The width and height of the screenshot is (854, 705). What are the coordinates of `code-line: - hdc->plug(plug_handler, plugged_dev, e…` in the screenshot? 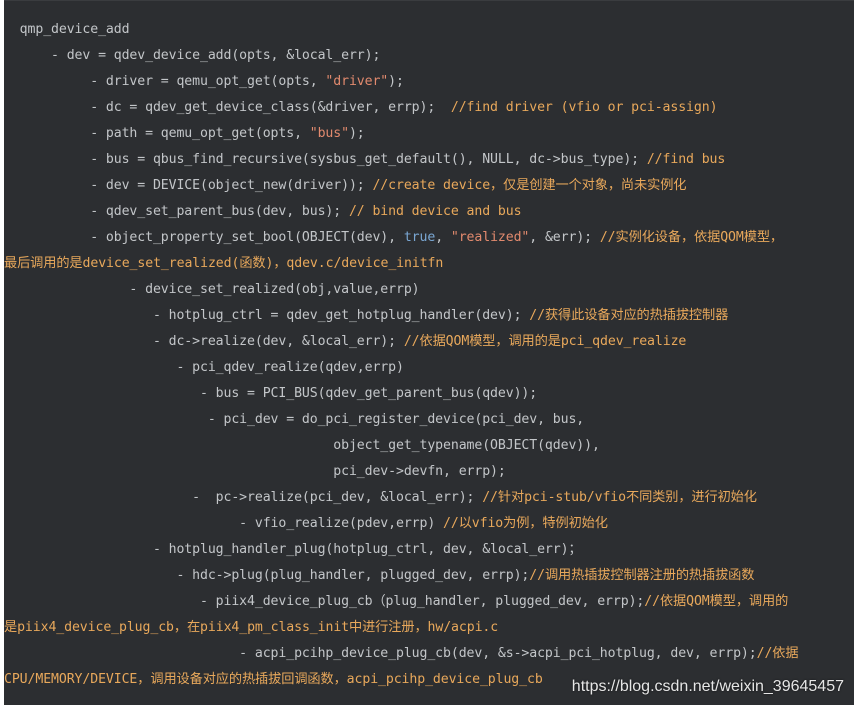 It's located at (429, 576).